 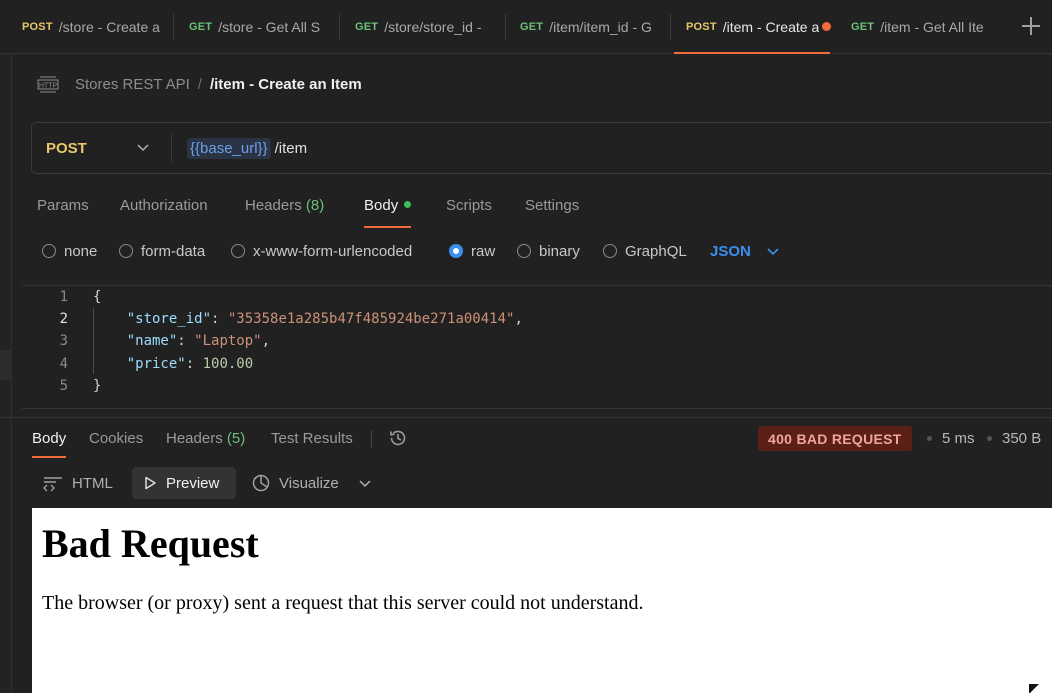 What do you see at coordinates (52, 484) in the screenshot?
I see `code-format-icon` at bounding box center [52, 484].